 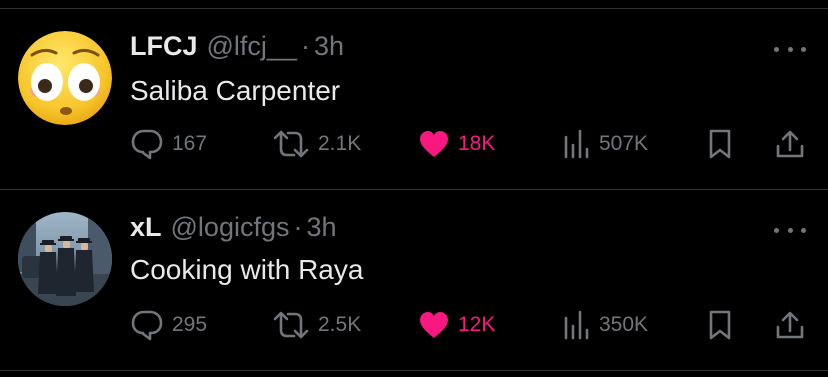 I want to click on views-count: 350K, so click(x=624, y=324).